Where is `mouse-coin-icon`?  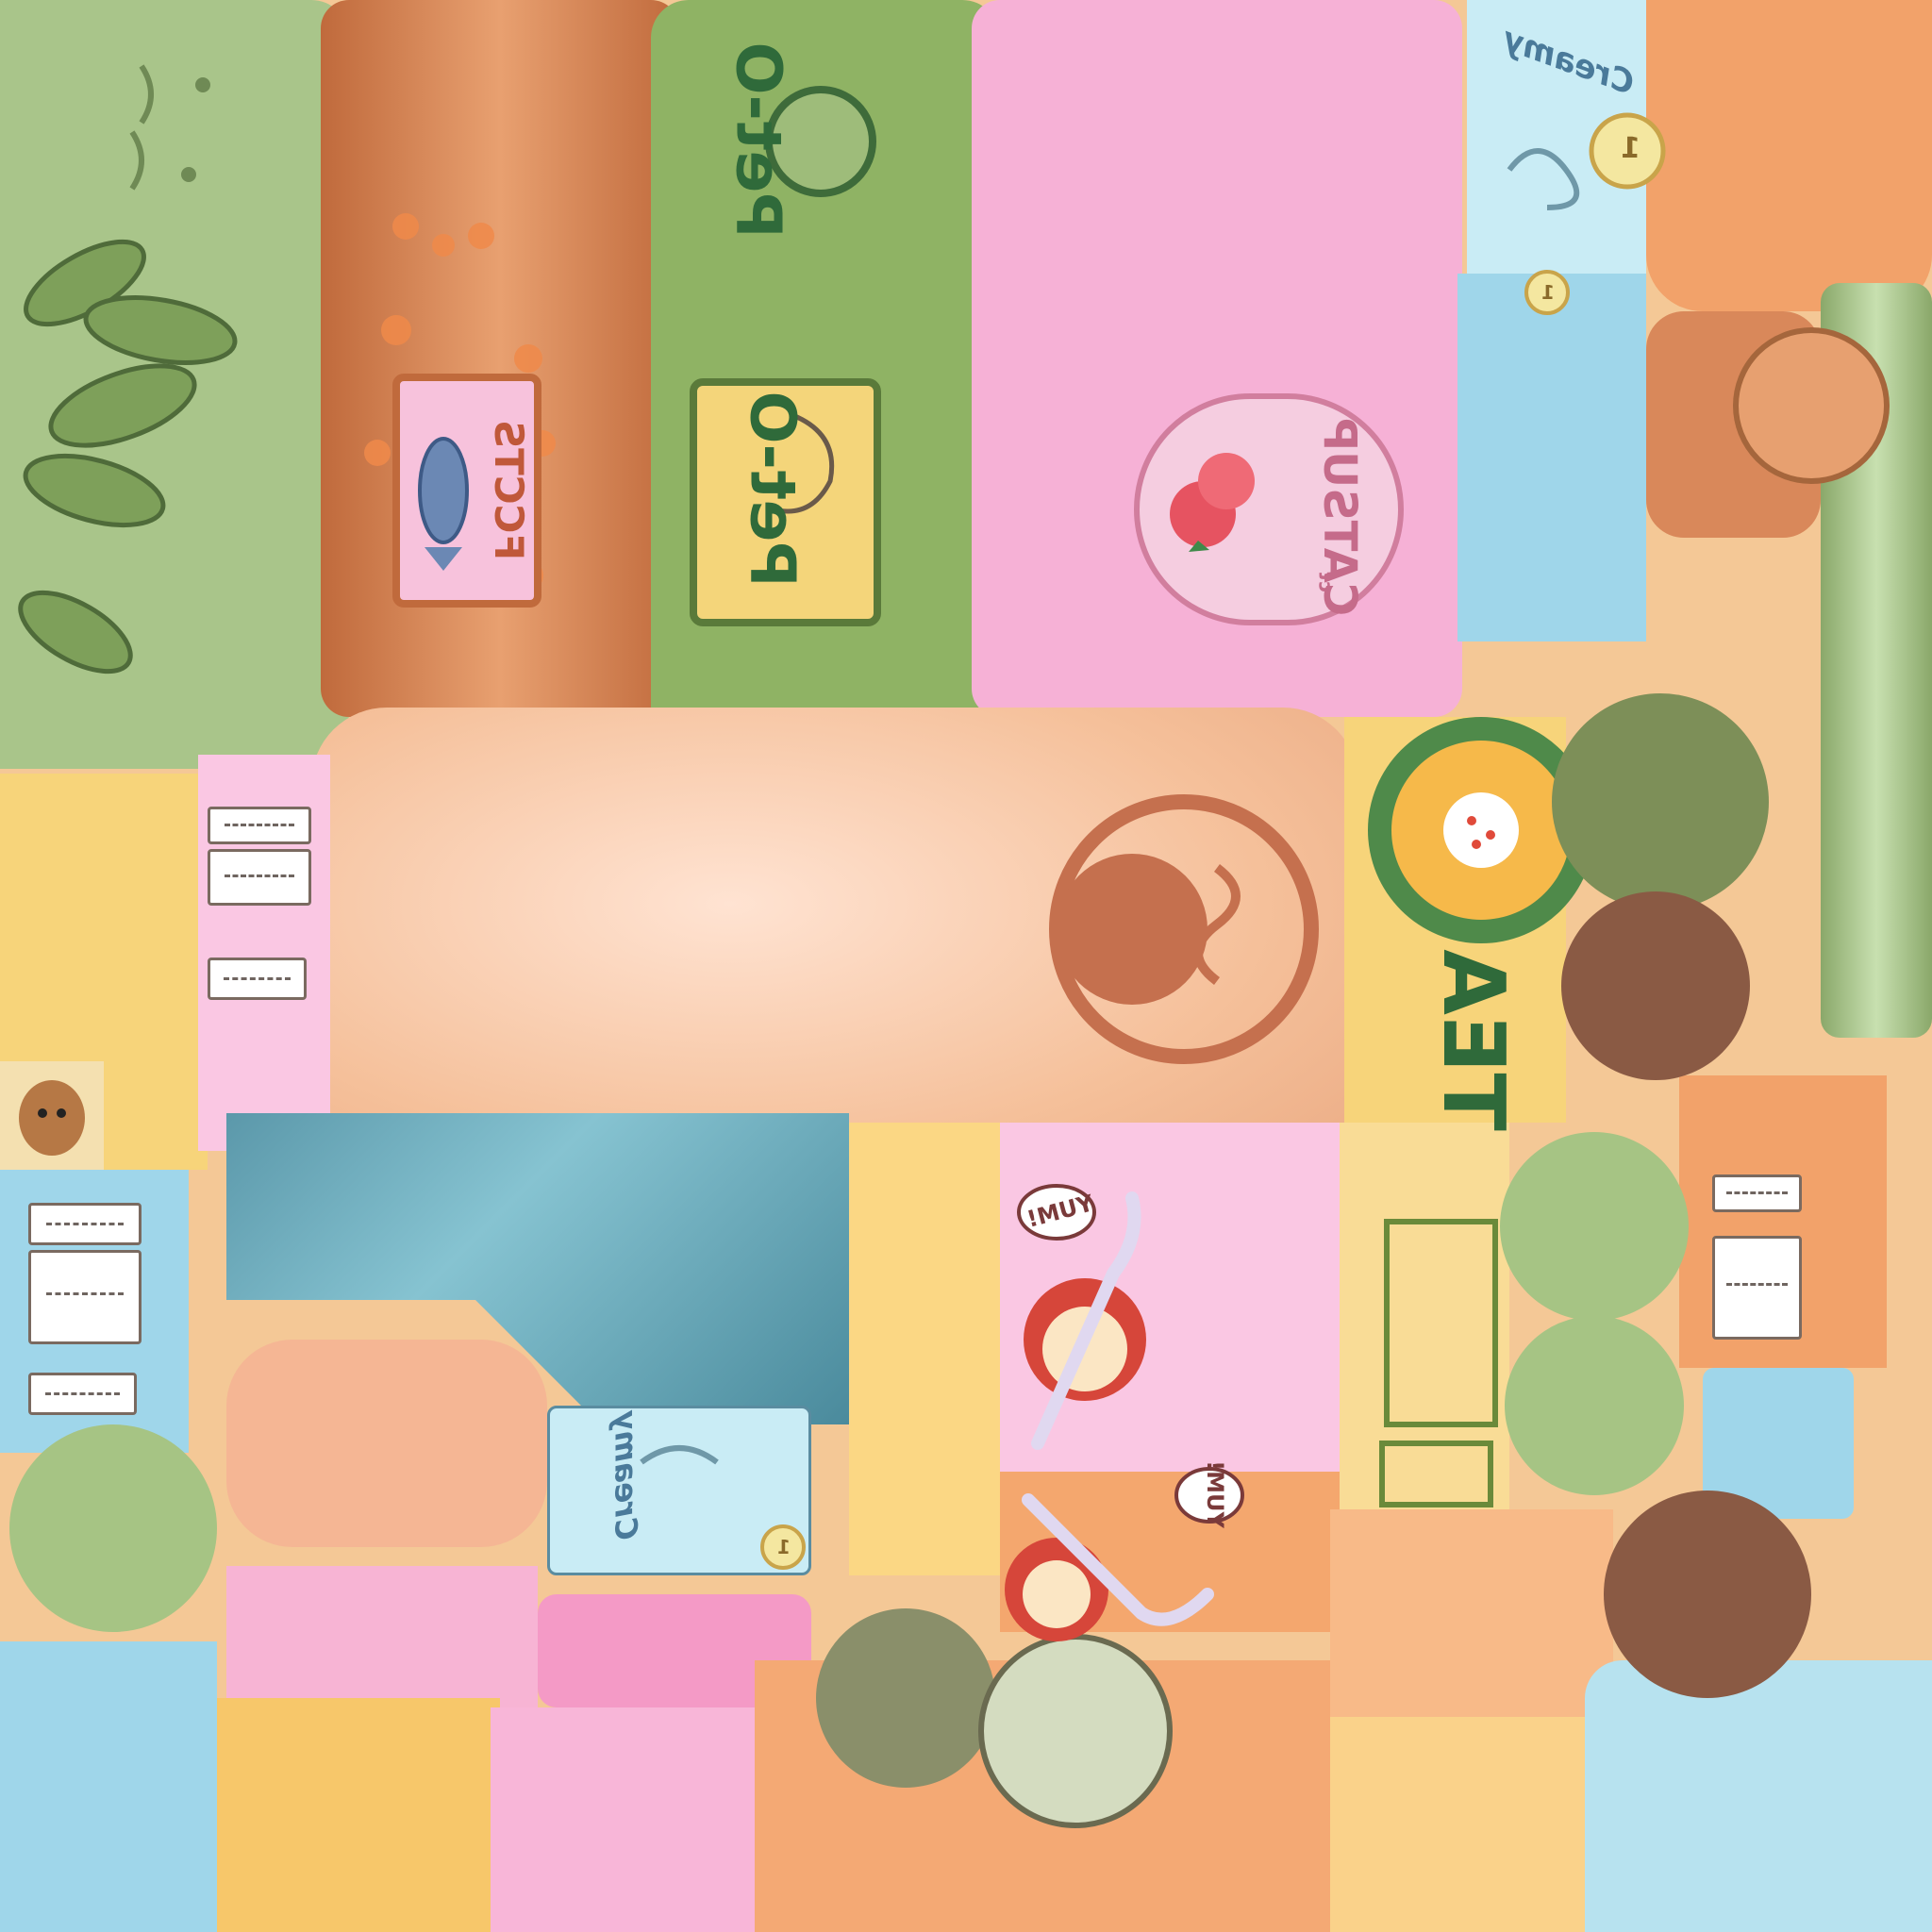 mouse-coin-icon is located at coordinates (1076, 1731).